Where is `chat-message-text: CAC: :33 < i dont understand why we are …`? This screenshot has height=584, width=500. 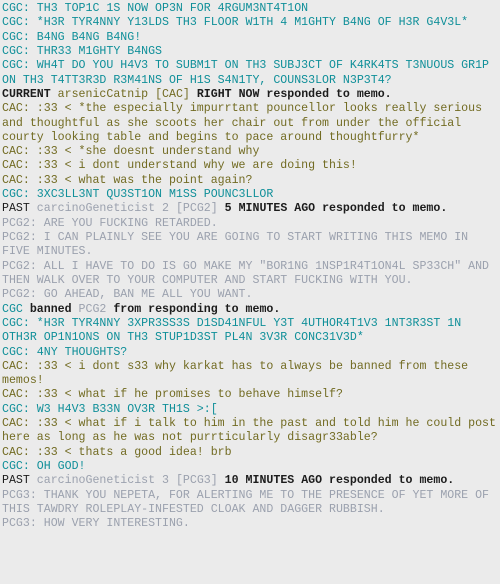 chat-message-text: CAC: :33 < i dont understand why we are … is located at coordinates (179, 166).